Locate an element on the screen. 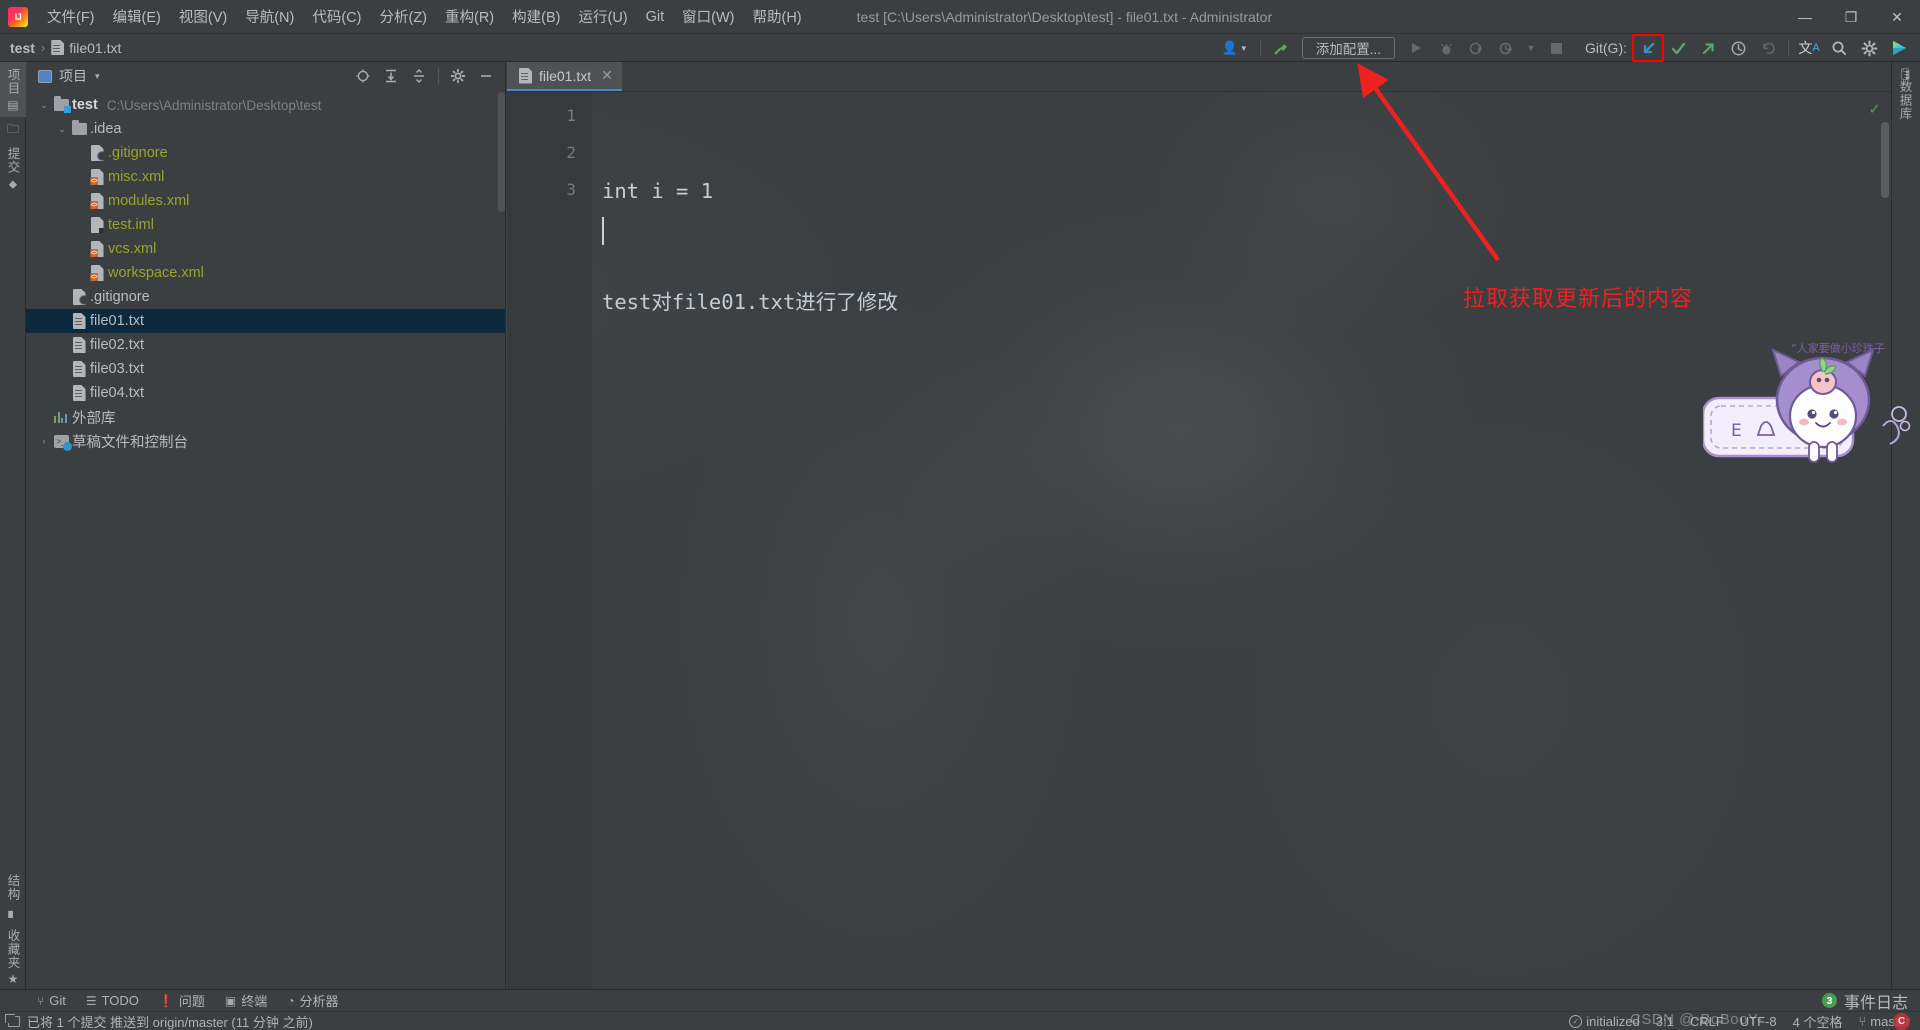 The height and width of the screenshot is (1030, 1920). profiler-icon: ◔ is located at coordinates (291, 1000).